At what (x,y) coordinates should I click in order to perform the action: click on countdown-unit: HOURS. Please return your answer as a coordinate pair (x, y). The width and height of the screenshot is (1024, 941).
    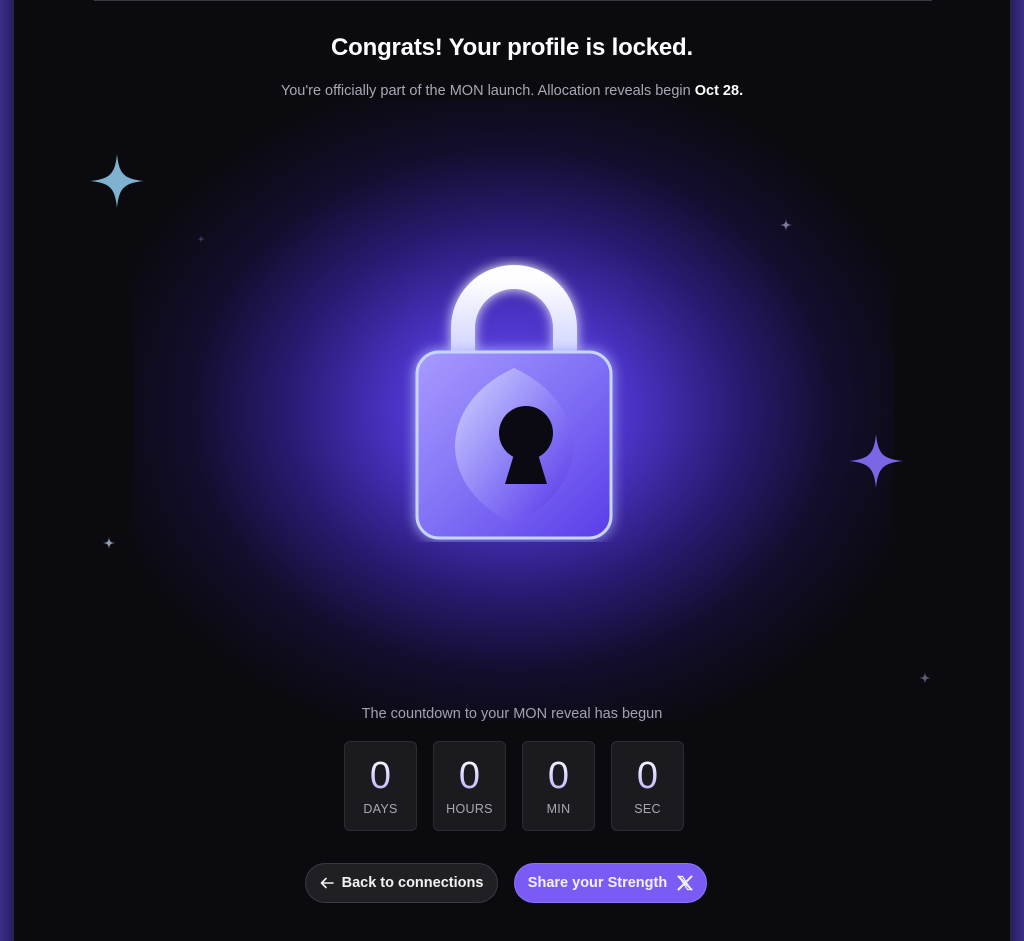
    Looking at the image, I should click on (469, 809).